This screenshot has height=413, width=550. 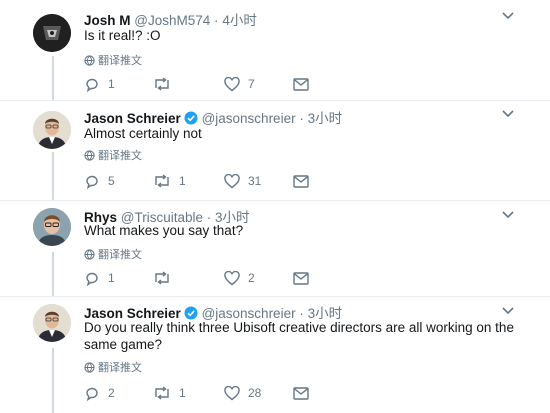 What do you see at coordinates (251, 84) in the screenshot?
I see `like-count: 7` at bounding box center [251, 84].